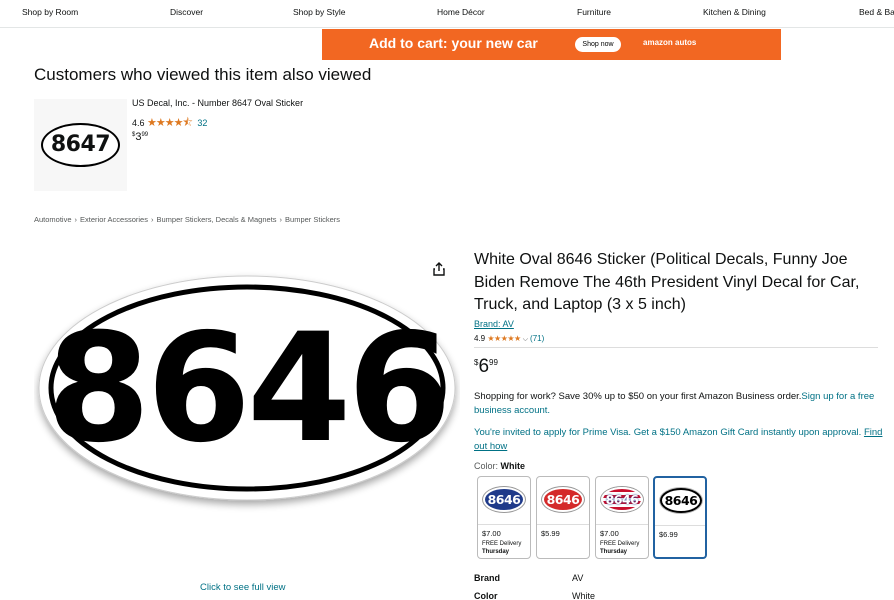  I want to click on rec-rating-value: 4.6, so click(138, 123).